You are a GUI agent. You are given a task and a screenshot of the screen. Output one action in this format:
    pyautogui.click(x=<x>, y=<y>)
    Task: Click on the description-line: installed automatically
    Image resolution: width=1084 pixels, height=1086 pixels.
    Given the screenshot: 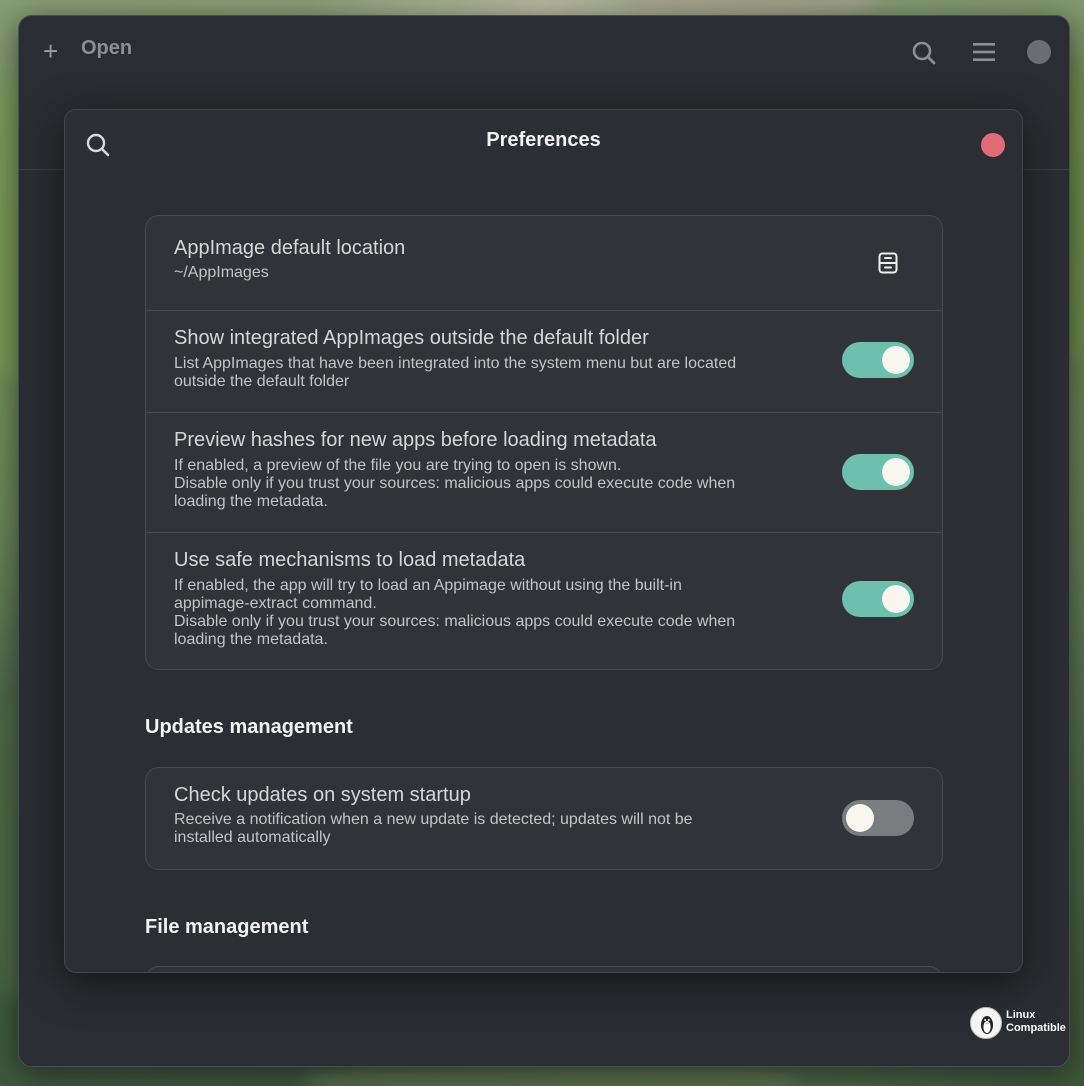 What is the action you would take?
    pyautogui.click(x=252, y=837)
    